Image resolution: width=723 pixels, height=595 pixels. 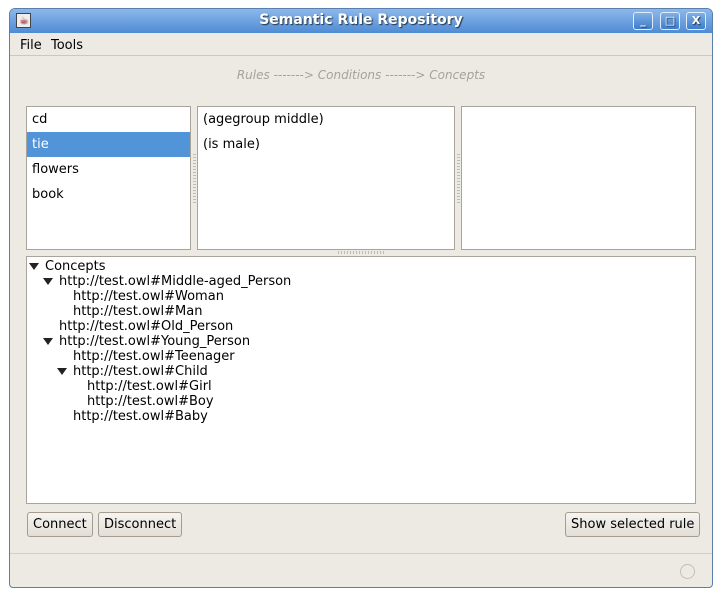 What do you see at coordinates (578, 178) in the screenshot?
I see `concepts-list` at bounding box center [578, 178].